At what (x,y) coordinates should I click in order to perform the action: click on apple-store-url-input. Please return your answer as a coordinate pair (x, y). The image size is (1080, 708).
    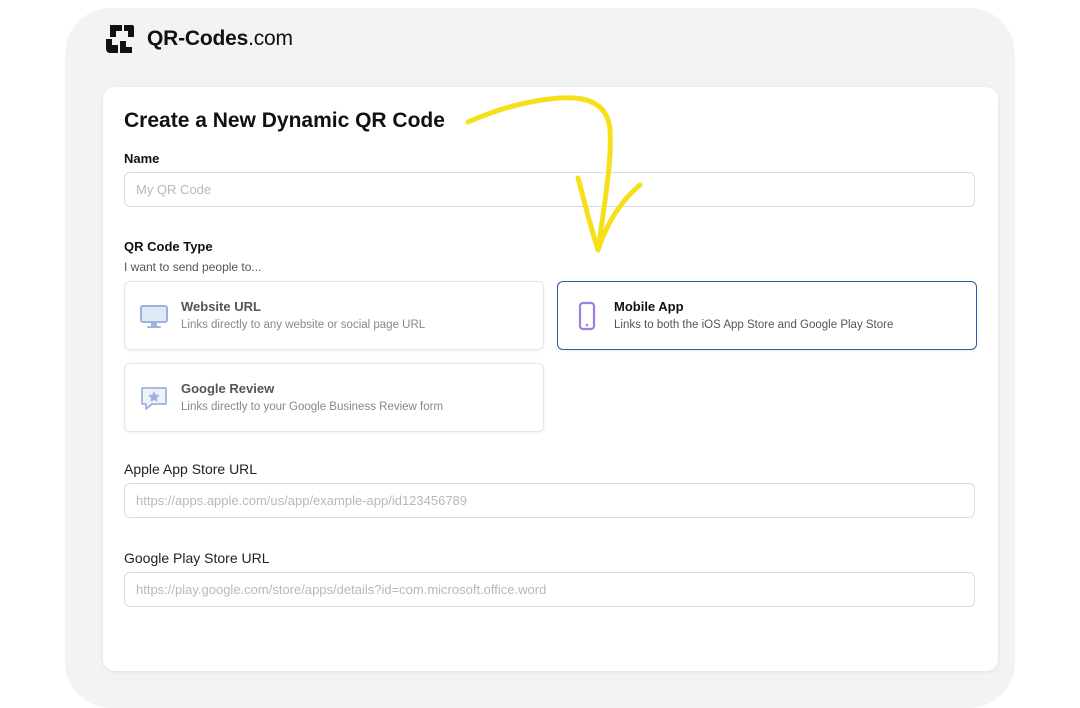
    Looking at the image, I should click on (549, 500).